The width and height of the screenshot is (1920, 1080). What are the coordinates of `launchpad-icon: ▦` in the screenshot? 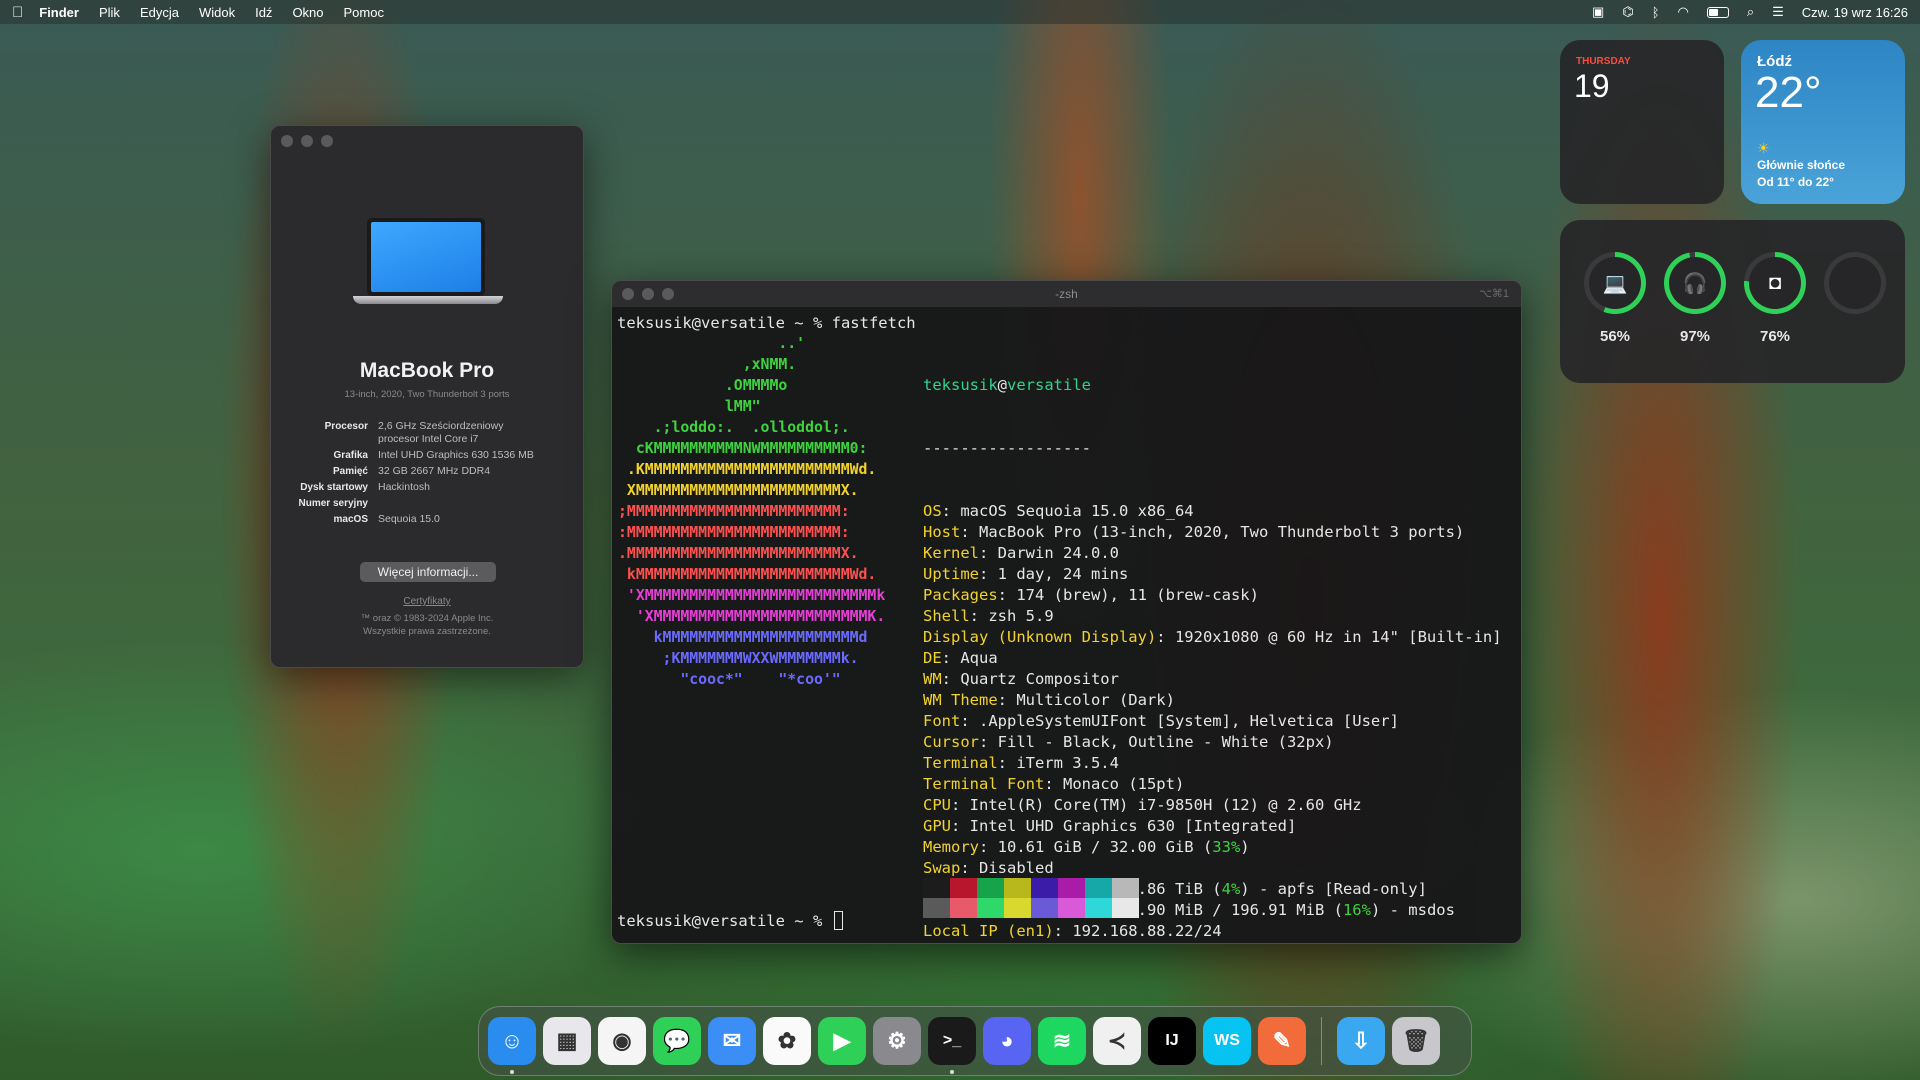 It's located at (567, 1041).